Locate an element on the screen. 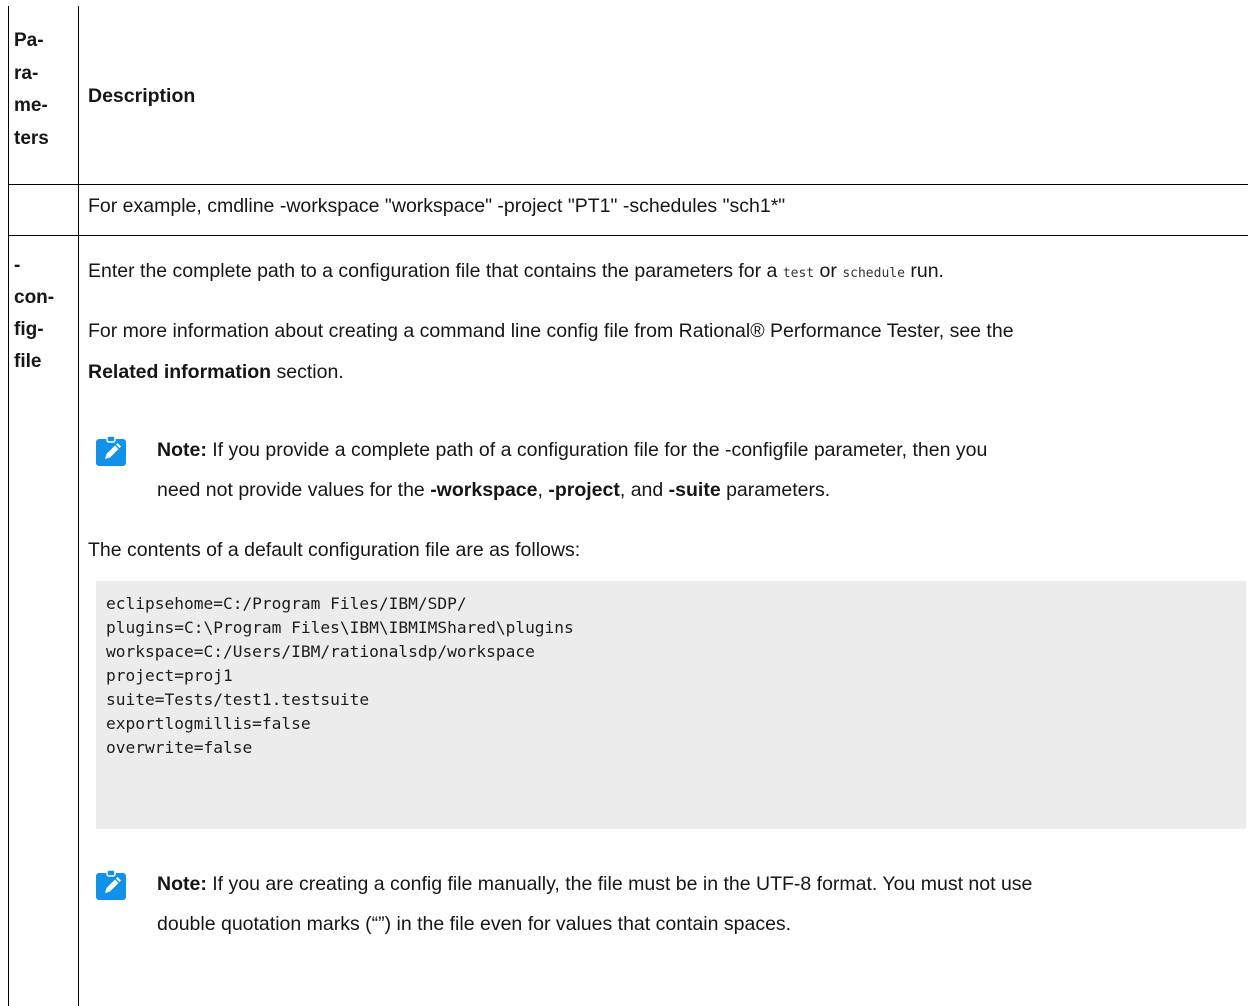  header-param-line: ra- is located at coordinates (26, 73).